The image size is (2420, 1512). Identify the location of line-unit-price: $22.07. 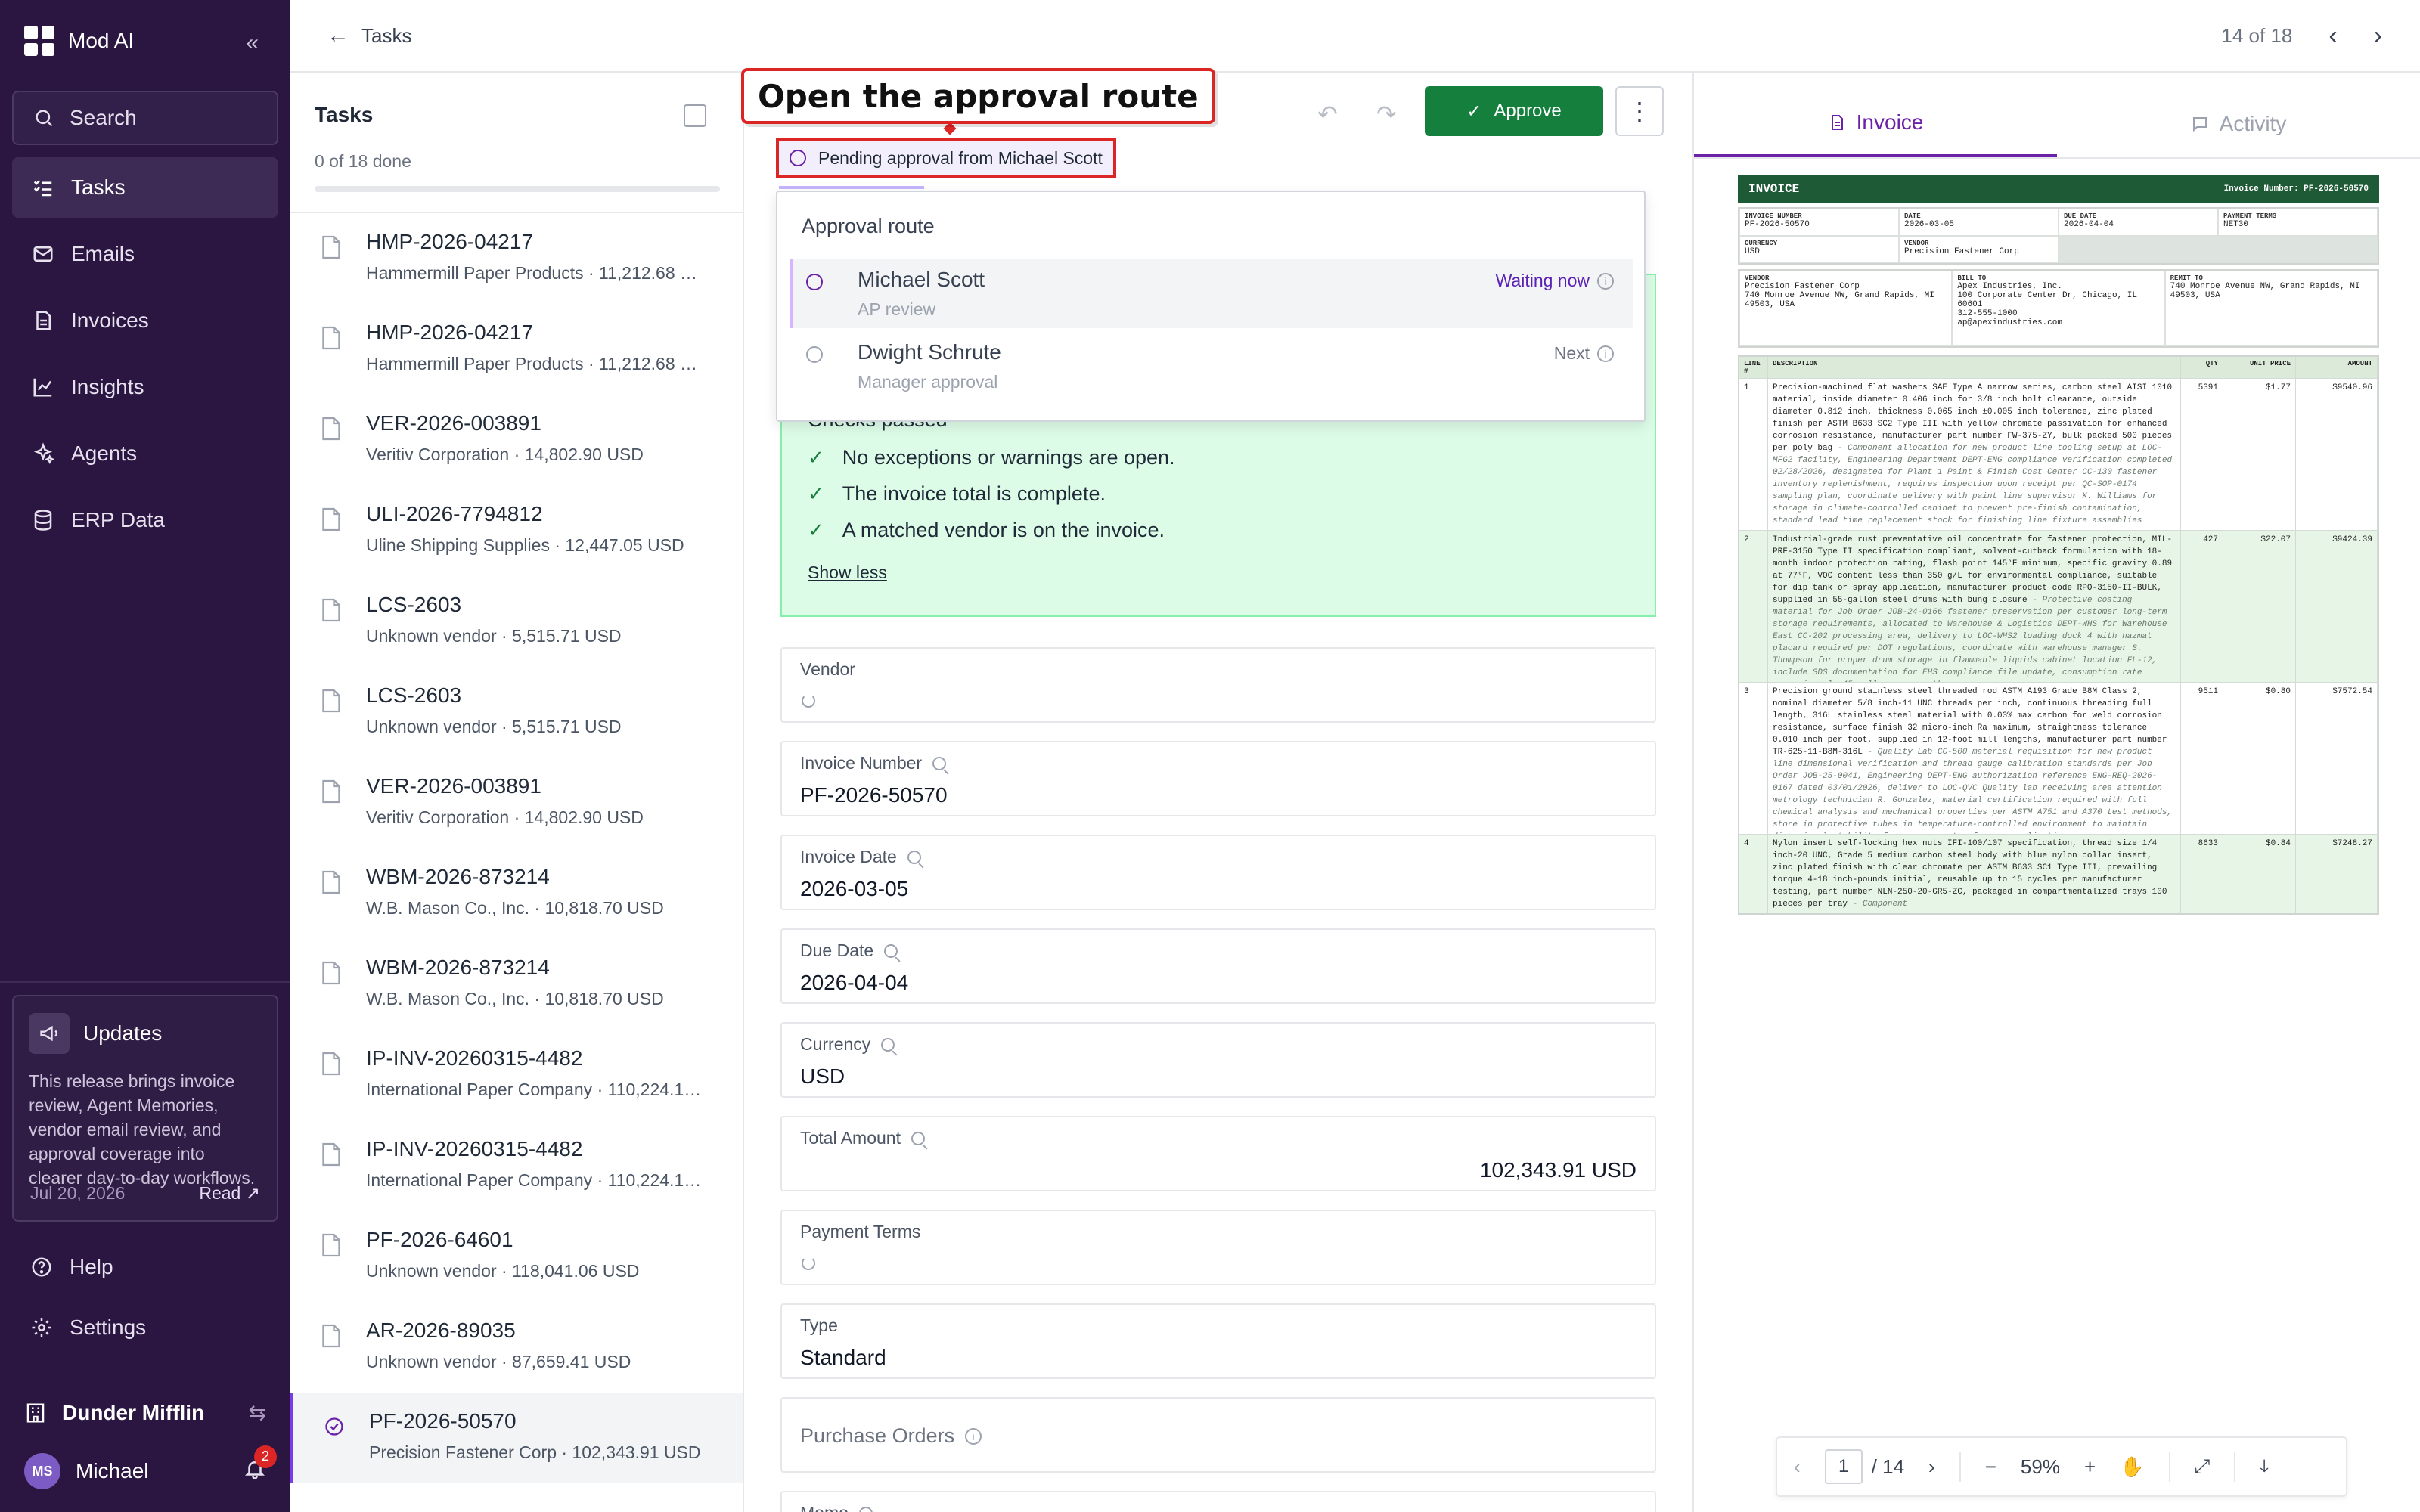
(2259, 606).